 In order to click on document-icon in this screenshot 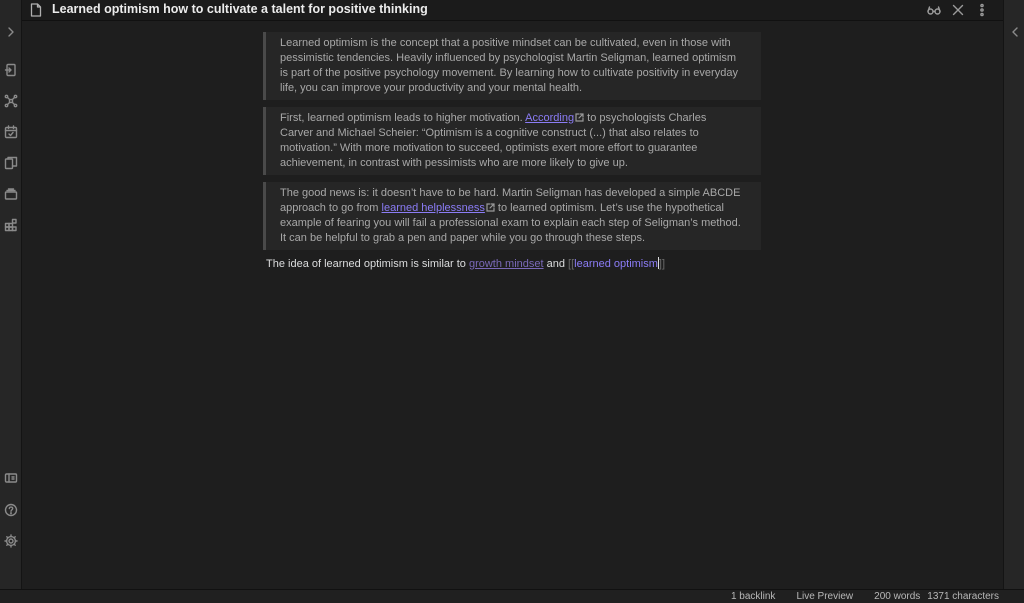, I will do `click(36, 10)`.